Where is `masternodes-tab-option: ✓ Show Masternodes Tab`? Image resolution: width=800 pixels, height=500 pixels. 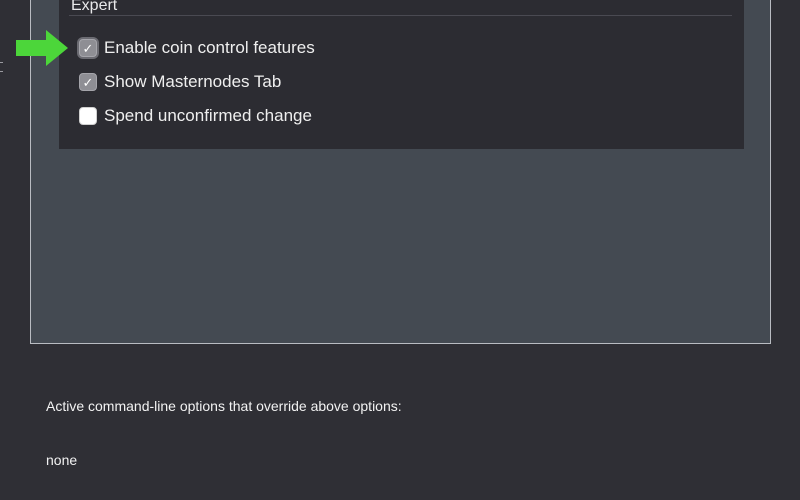 masternodes-tab-option: ✓ Show Masternodes Tab is located at coordinates (180, 82).